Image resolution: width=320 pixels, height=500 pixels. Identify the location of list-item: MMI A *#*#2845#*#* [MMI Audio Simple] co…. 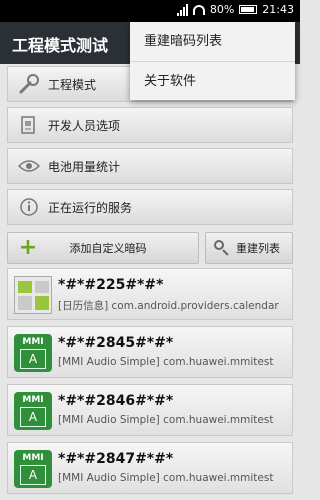
(150, 352).